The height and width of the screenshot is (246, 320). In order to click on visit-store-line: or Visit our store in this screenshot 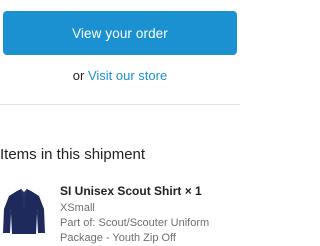, I will do `click(120, 75)`.